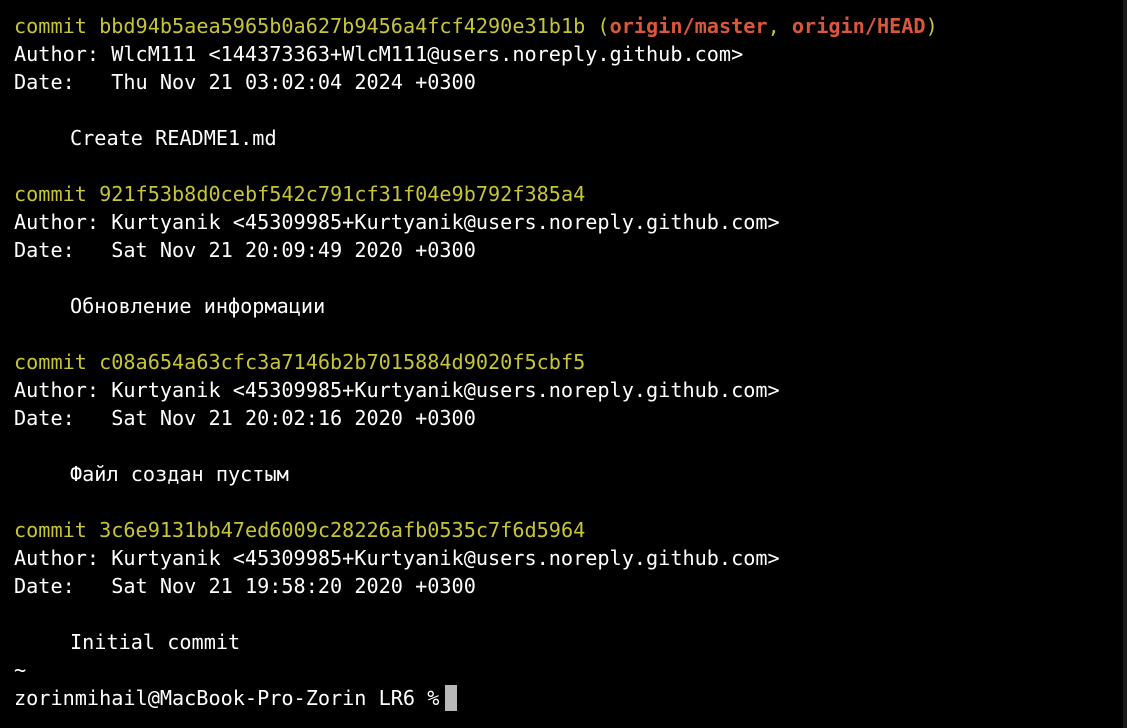 This screenshot has height=728, width=1127. What do you see at coordinates (173, 138) in the screenshot?
I see `commit-message: Create README1.md` at bounding box center [173, 138].